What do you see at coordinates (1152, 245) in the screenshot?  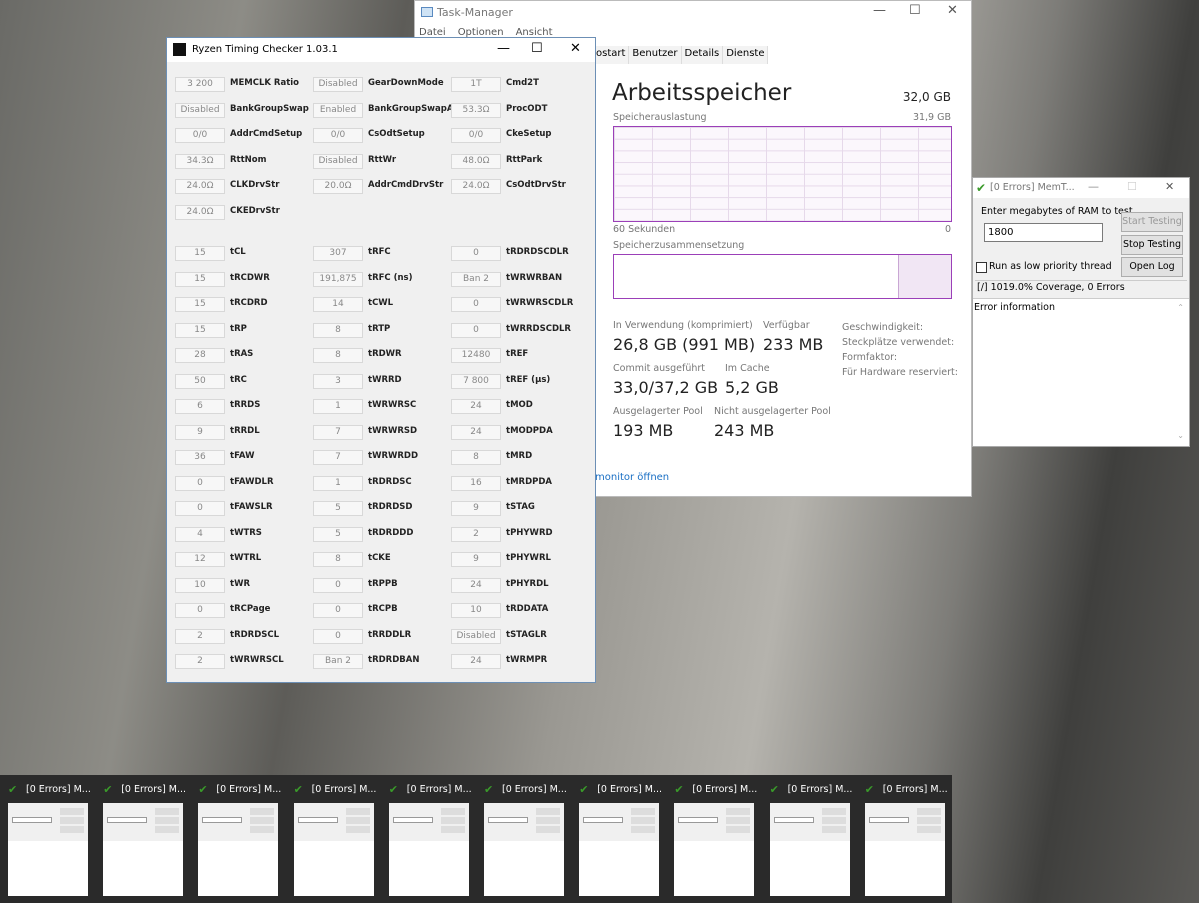 I see `stop-testing-button: Stop Testing` at bounding box center [1152, 245].